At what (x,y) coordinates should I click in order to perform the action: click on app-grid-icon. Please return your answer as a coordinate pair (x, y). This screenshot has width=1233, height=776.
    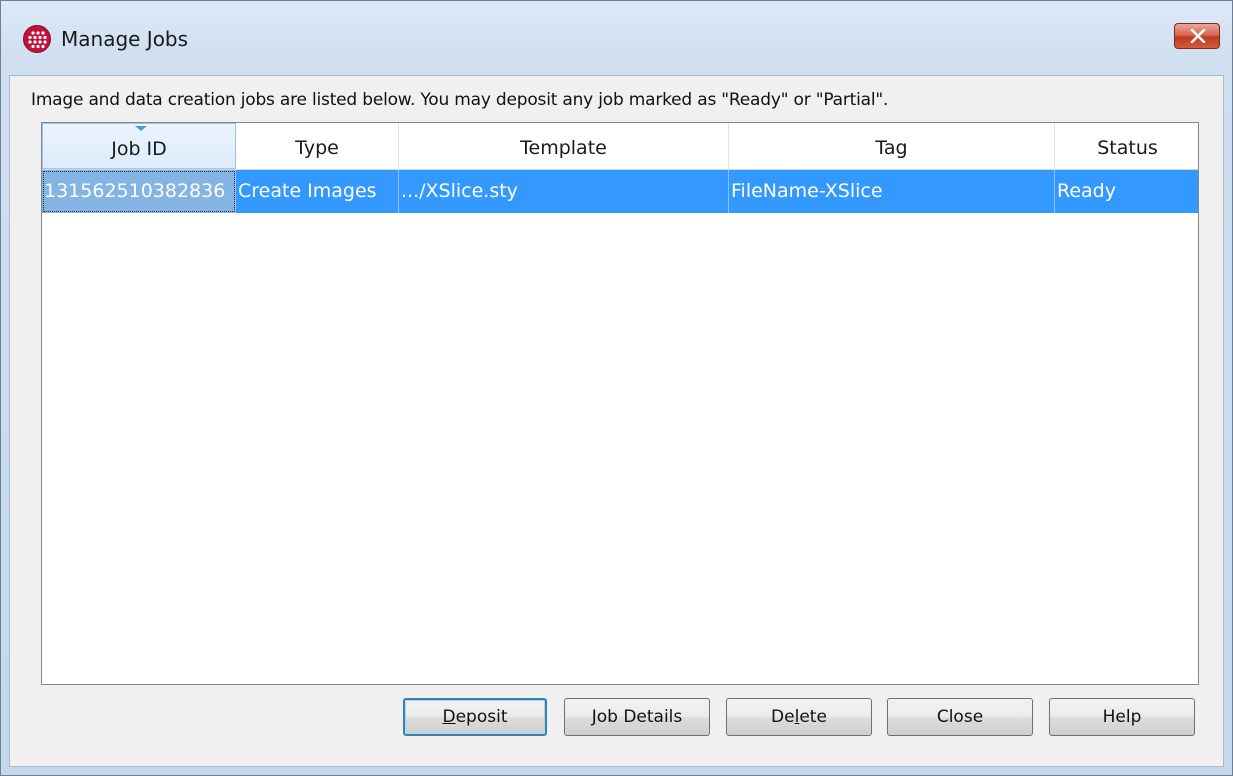
    Looking at the image, I should click on (37, 39).